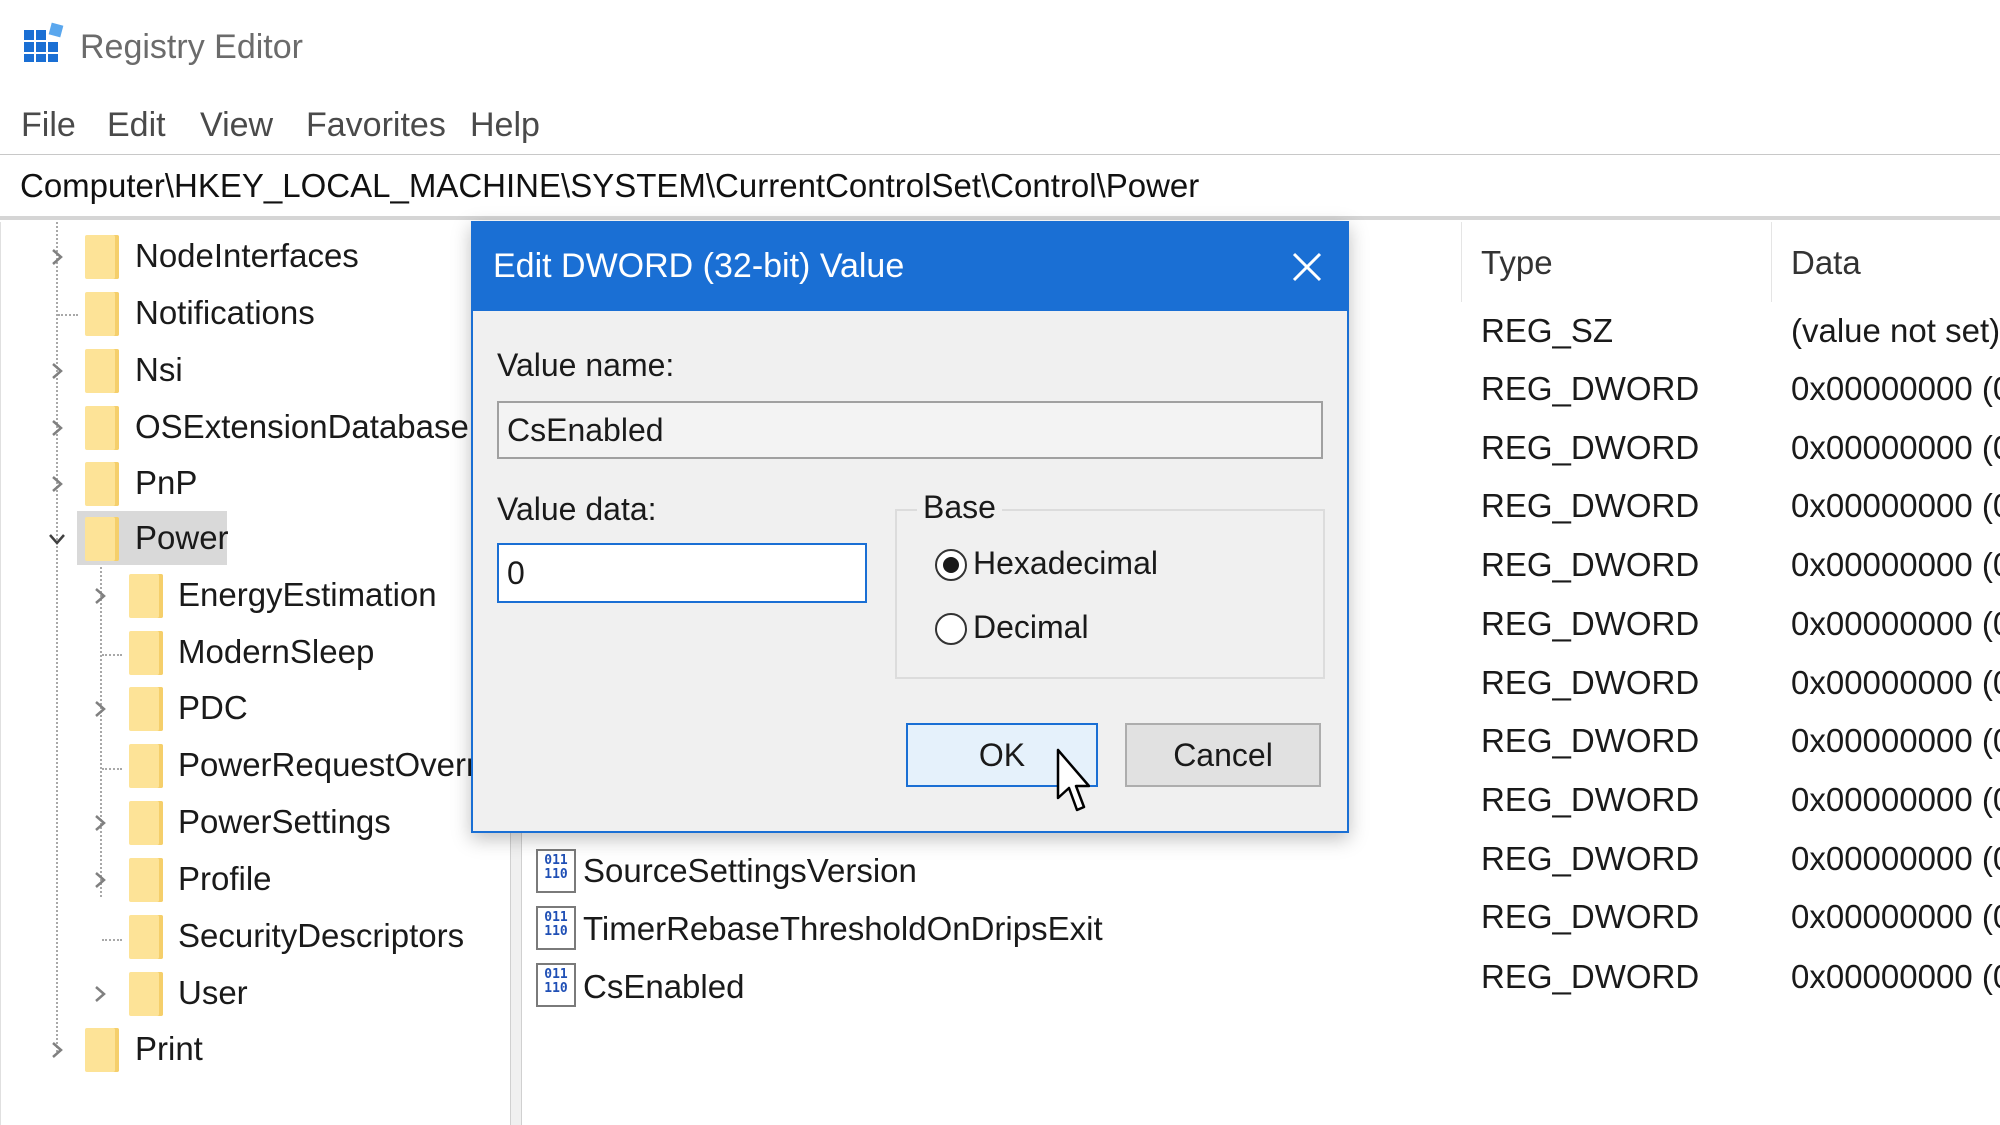 The height and width of the screenshot is (1125, 2000). What do you see at coordinates (376, 125) in the screenshot?
I see `menu-favorites: Favorites` at bounding box center [376, 125].